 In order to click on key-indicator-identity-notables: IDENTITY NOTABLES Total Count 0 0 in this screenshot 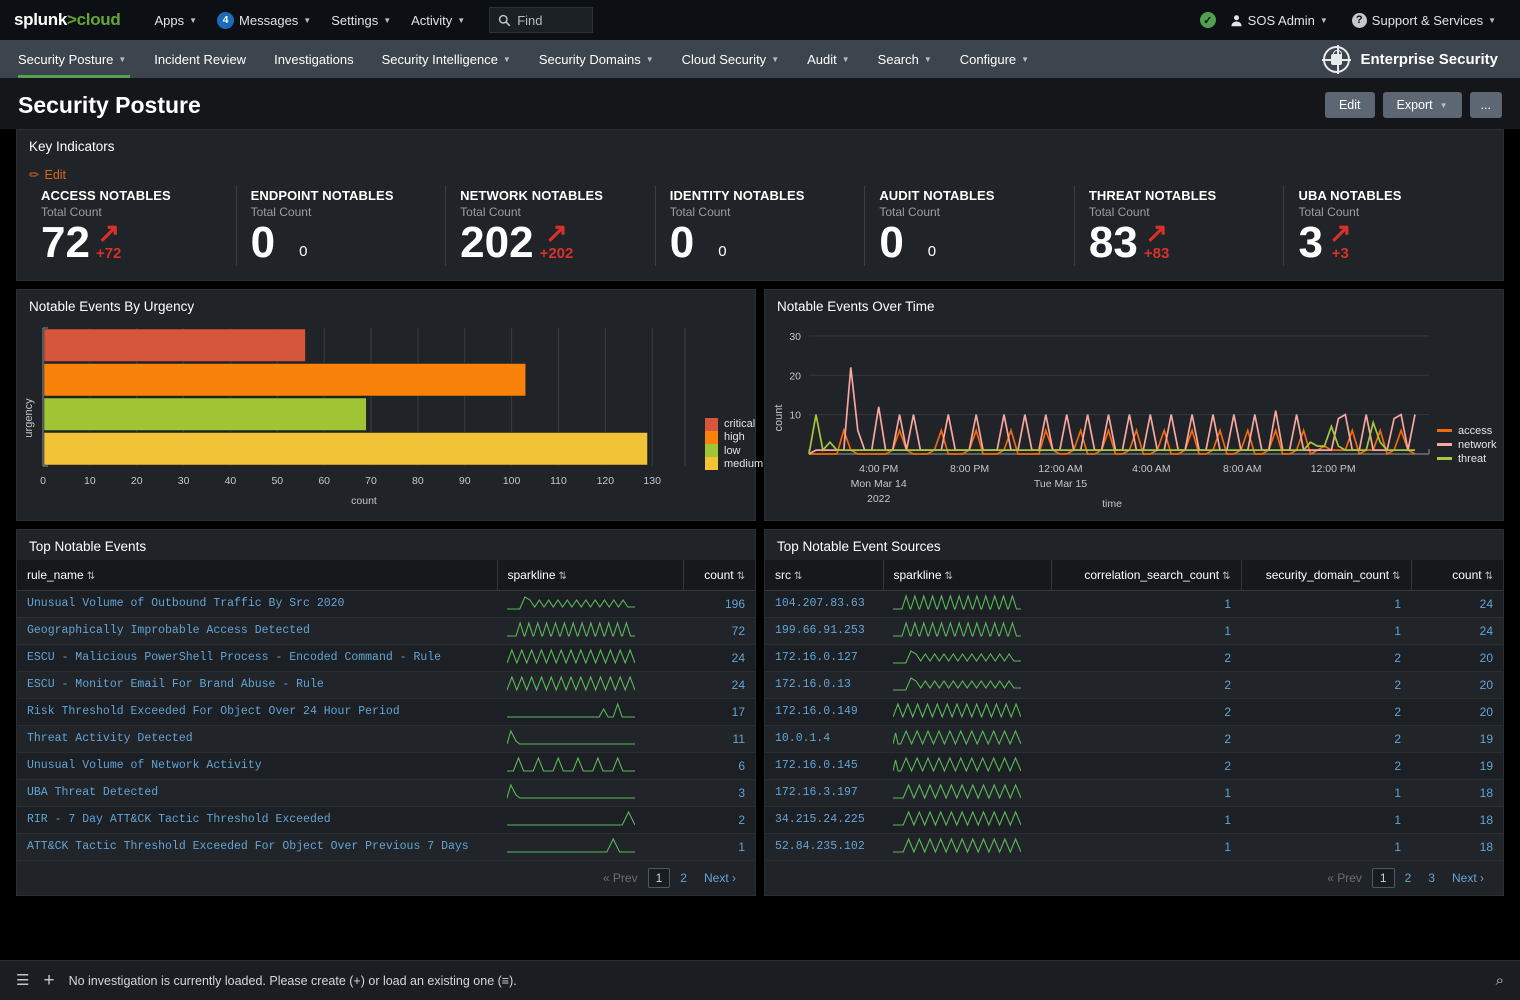, I will do `click(759, 226)`.